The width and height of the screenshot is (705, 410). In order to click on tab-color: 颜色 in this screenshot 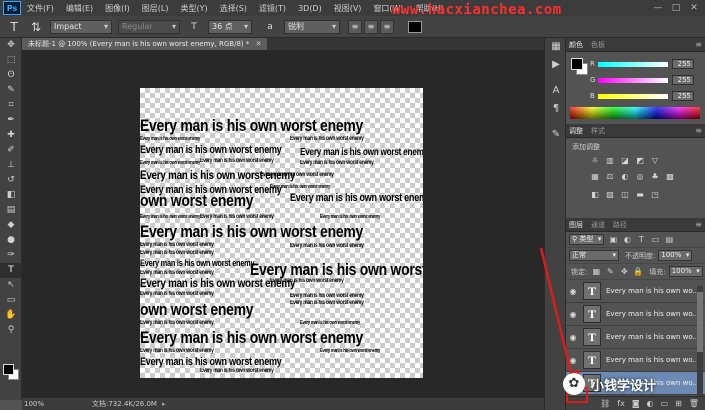, I will do `click(576, 45)`.